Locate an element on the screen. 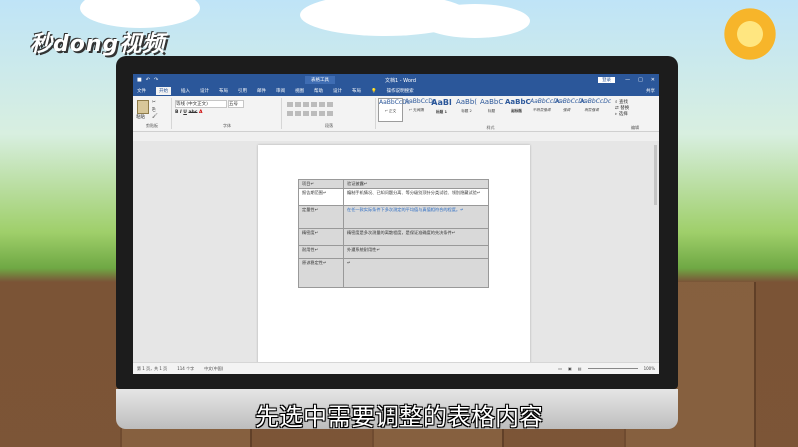 The height and width of the screenshot is (447, 798). redo-icon: ↷ is located at coordinates (156, 80).